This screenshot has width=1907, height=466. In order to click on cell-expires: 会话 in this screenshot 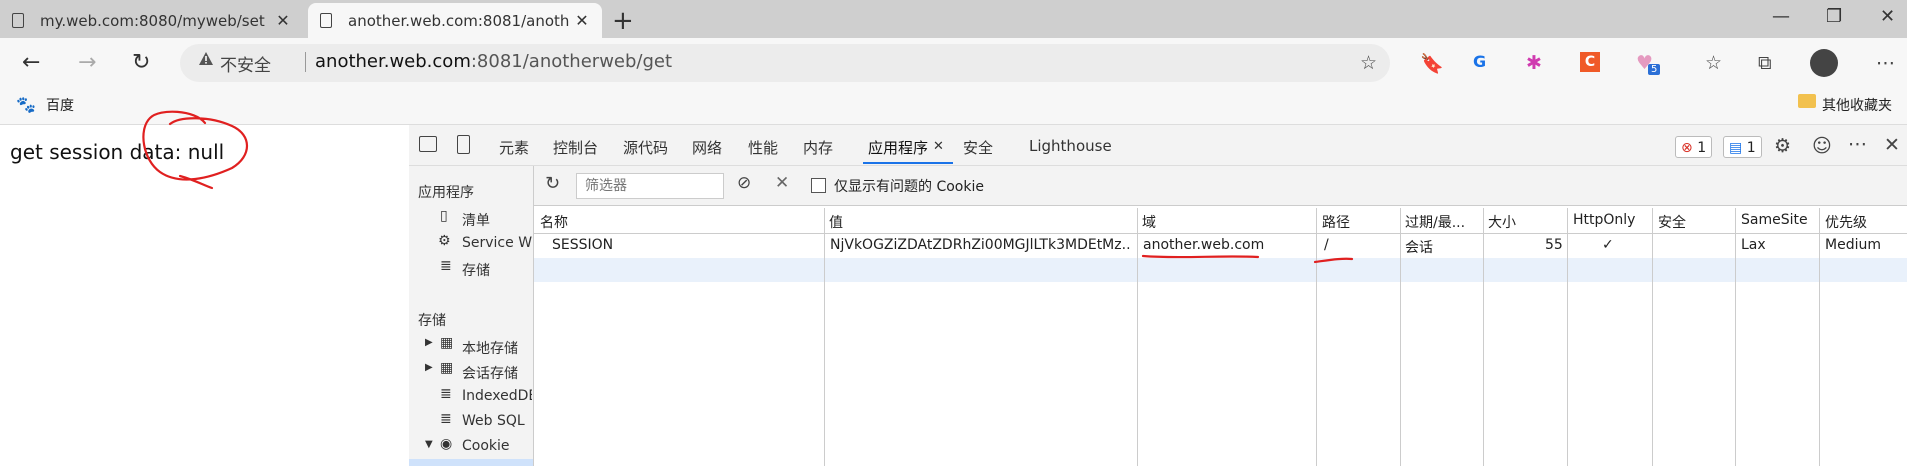, I will do `click(1419, 248)`.